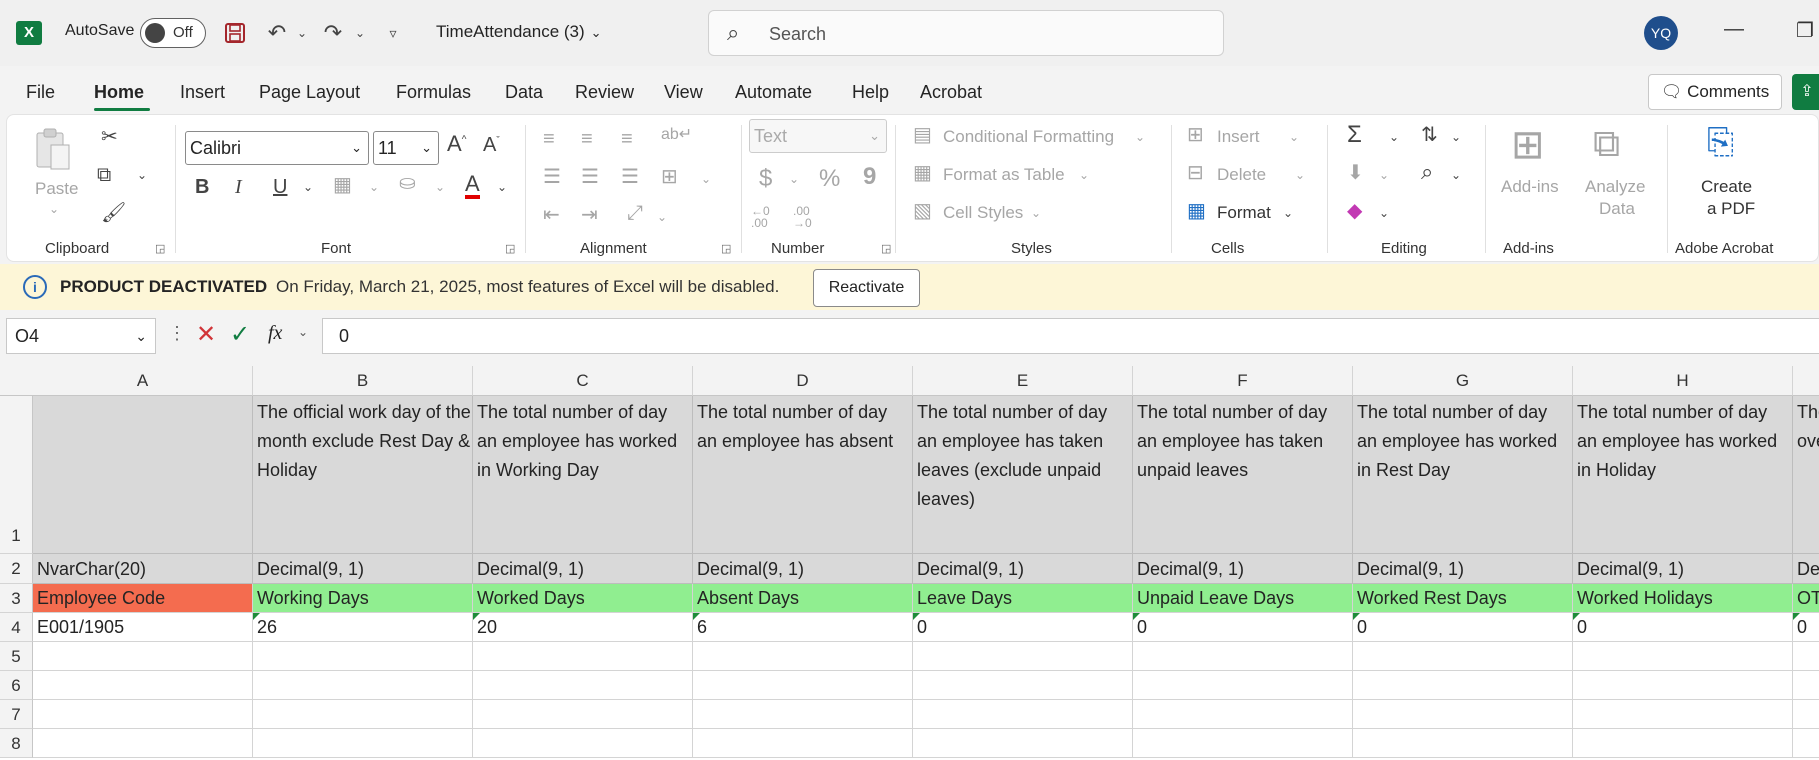  Describe the element at coordinates (16, 743) in the screenshot. I see `row-header-8: 8` at that location.